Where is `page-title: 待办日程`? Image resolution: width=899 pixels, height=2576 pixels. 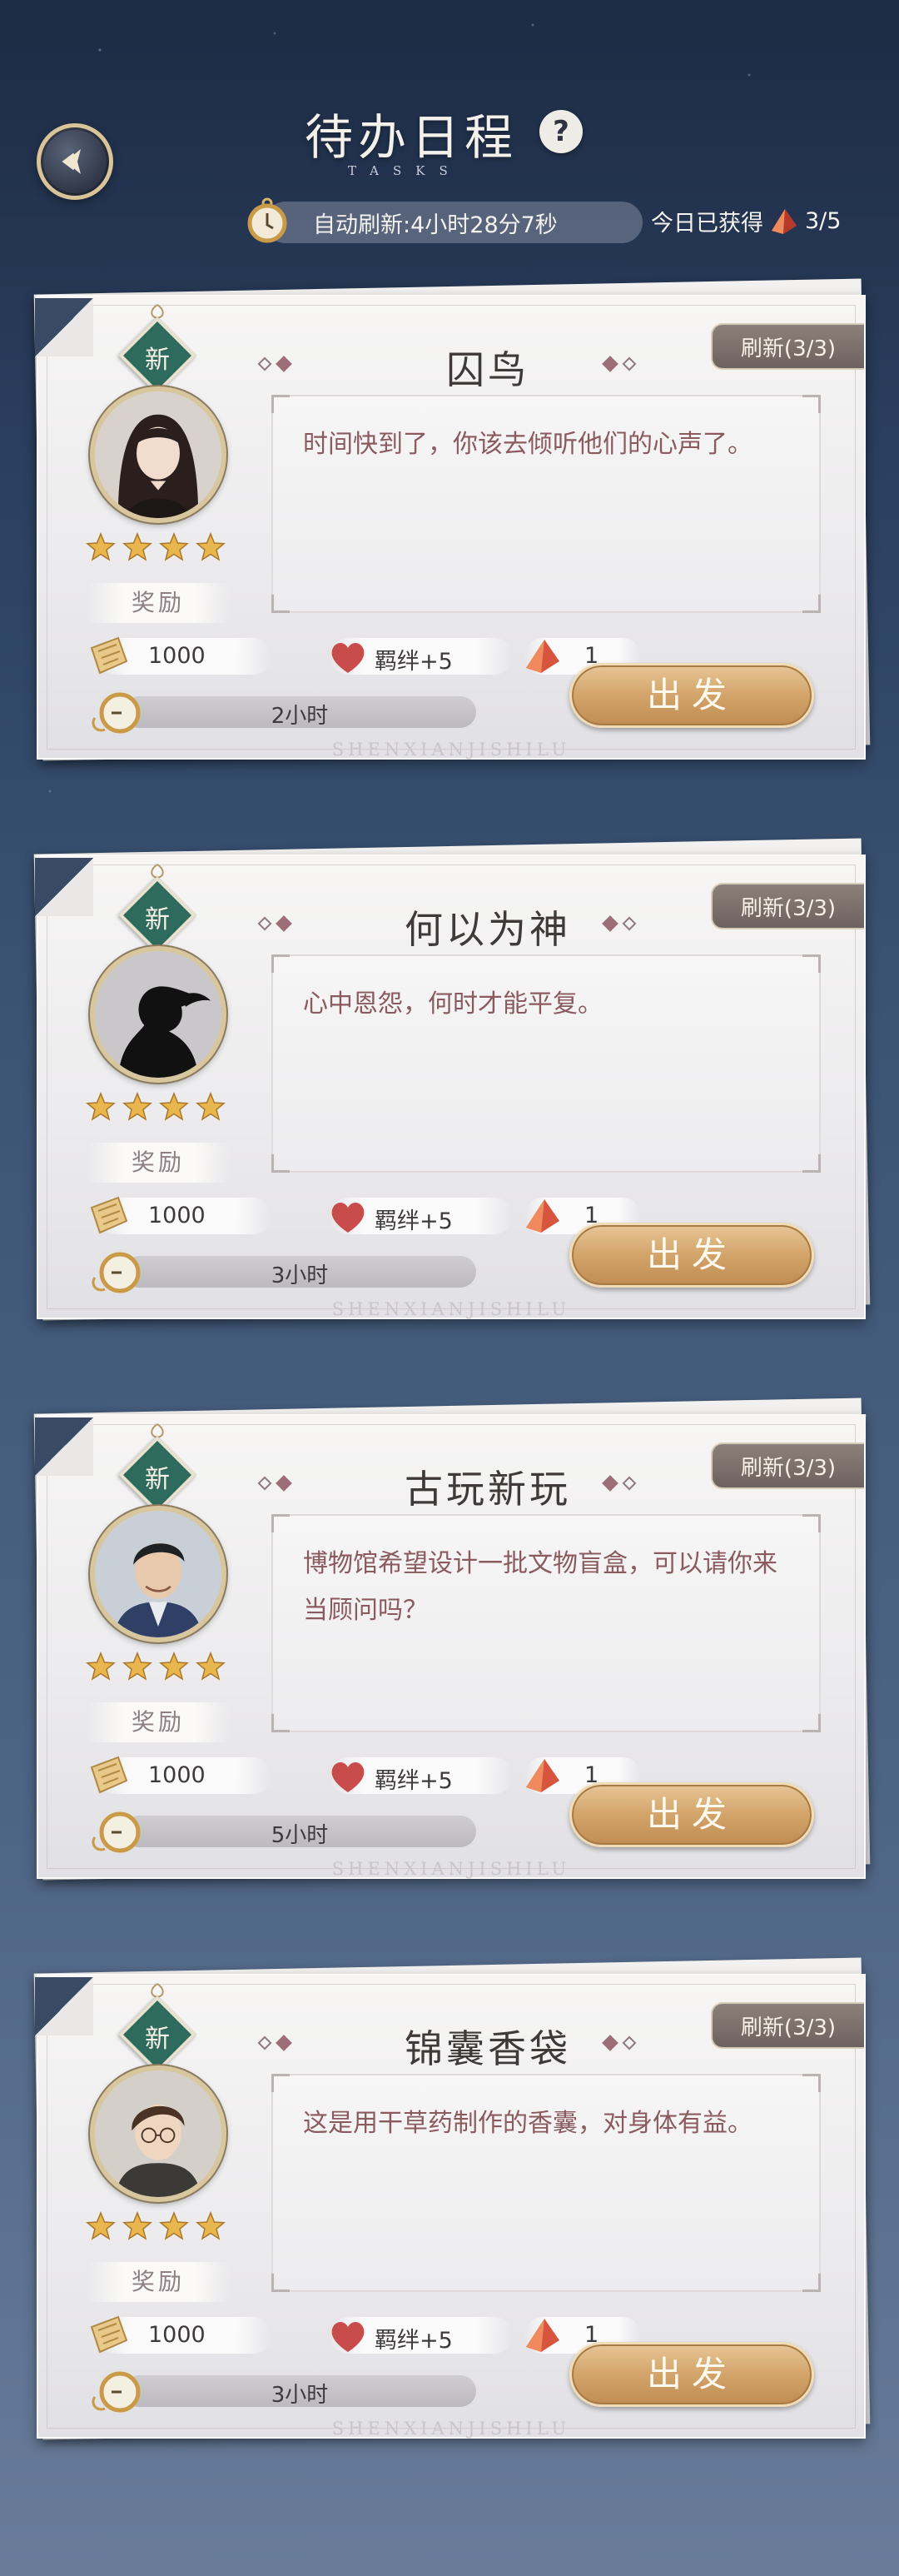
page-title: 待办日程 is located at coordinates (412, 137).